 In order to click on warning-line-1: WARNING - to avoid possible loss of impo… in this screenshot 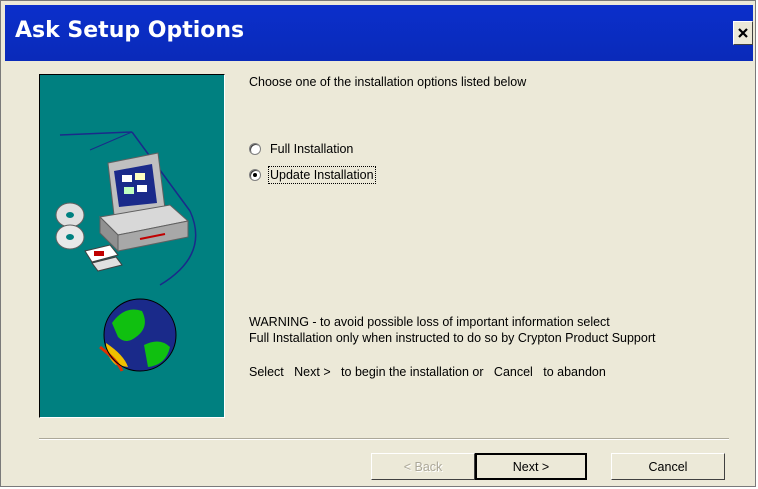, I will do `click(429, 322)`.